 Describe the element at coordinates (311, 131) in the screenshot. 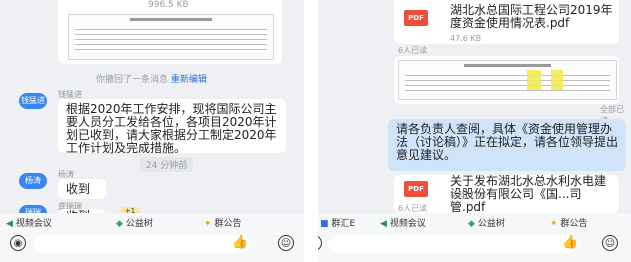

I see `middle-gap` at that location.